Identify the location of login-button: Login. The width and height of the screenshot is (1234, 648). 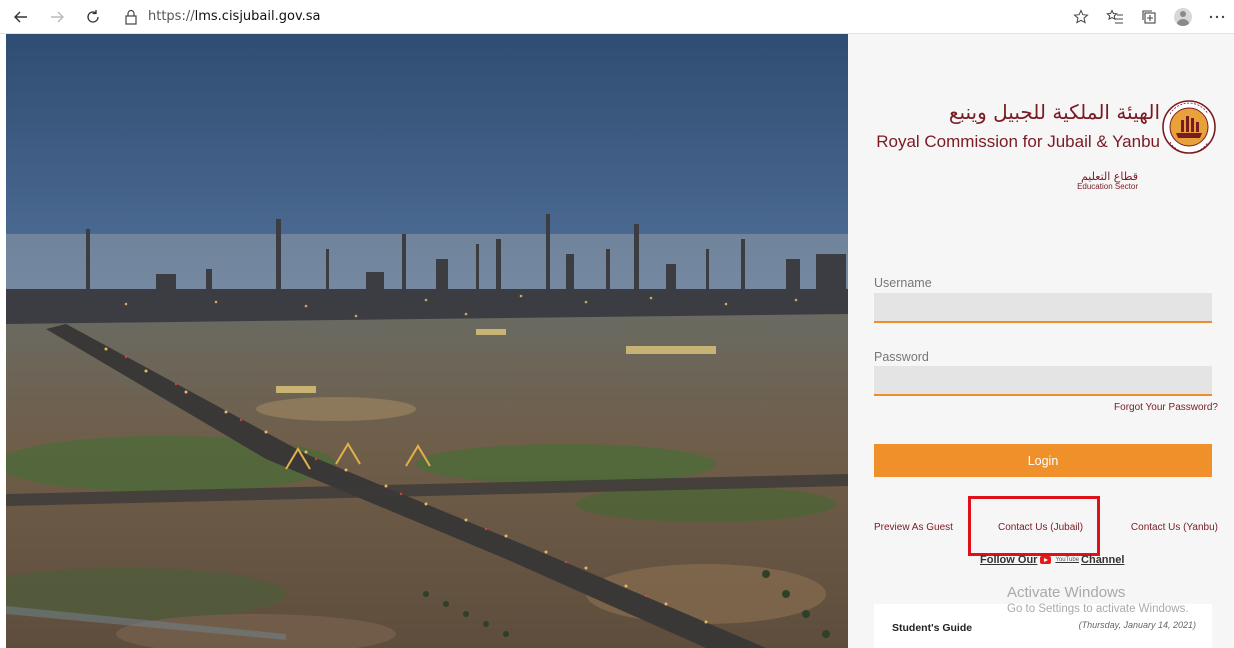
(1043, 460).